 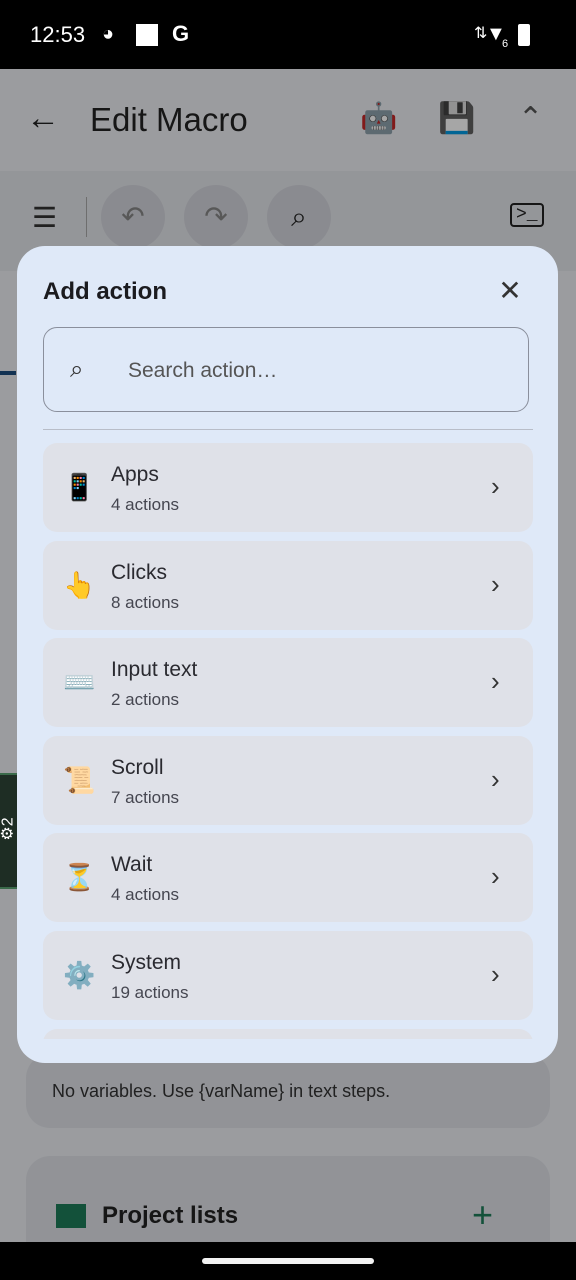 What do you see at coordinates (150, 992) in the screenshot?
I see `category-count: 19 actions` at bounding box center [150, 992].